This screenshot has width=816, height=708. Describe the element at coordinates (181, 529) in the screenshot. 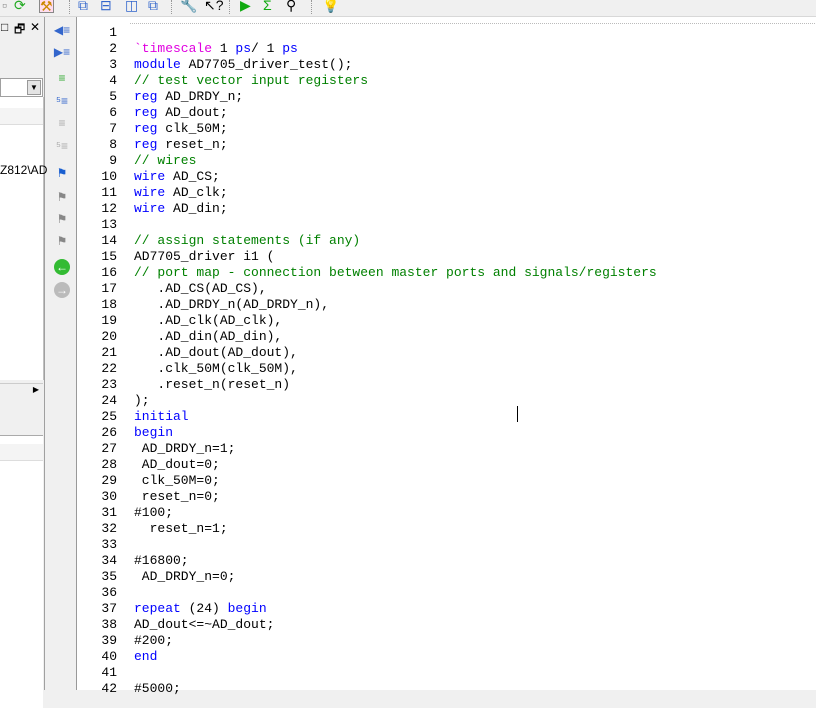

I see `code-line: reset_n=1;` at that location.